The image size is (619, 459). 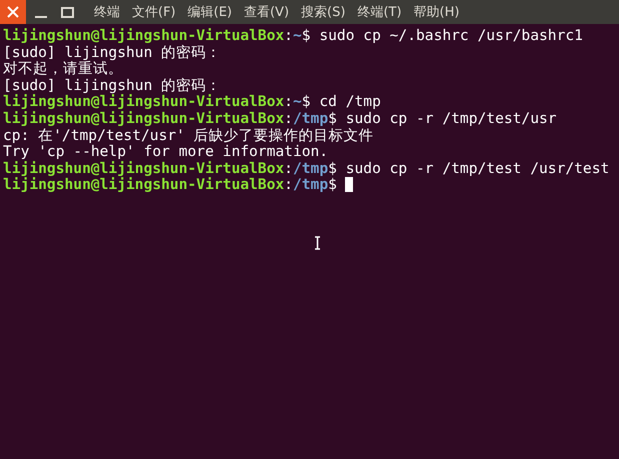 What do you see at coordinates (437, 12) in the screenshot?
I see `menu-item: 帮助(H)` at bounding box center [437, 12].